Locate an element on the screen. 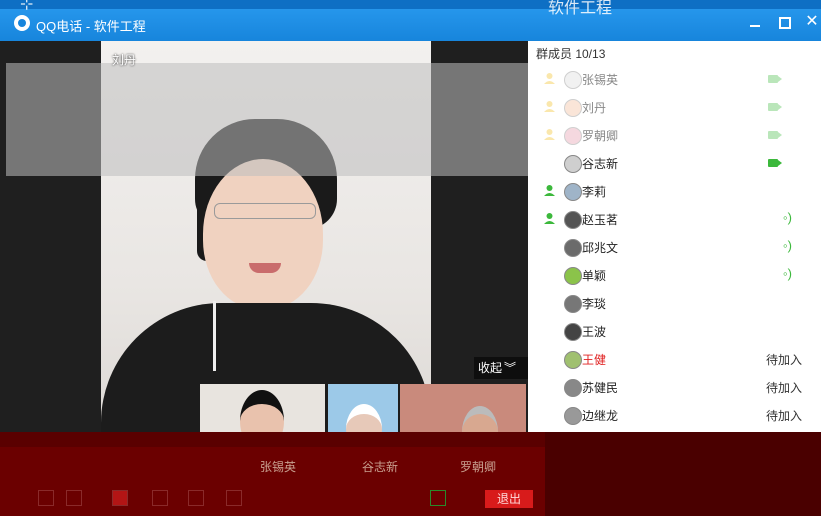  title-bar: ⊹ 软件工程 QQ电话 - 软件工程 ✕ is located at coordinates (410, 20).